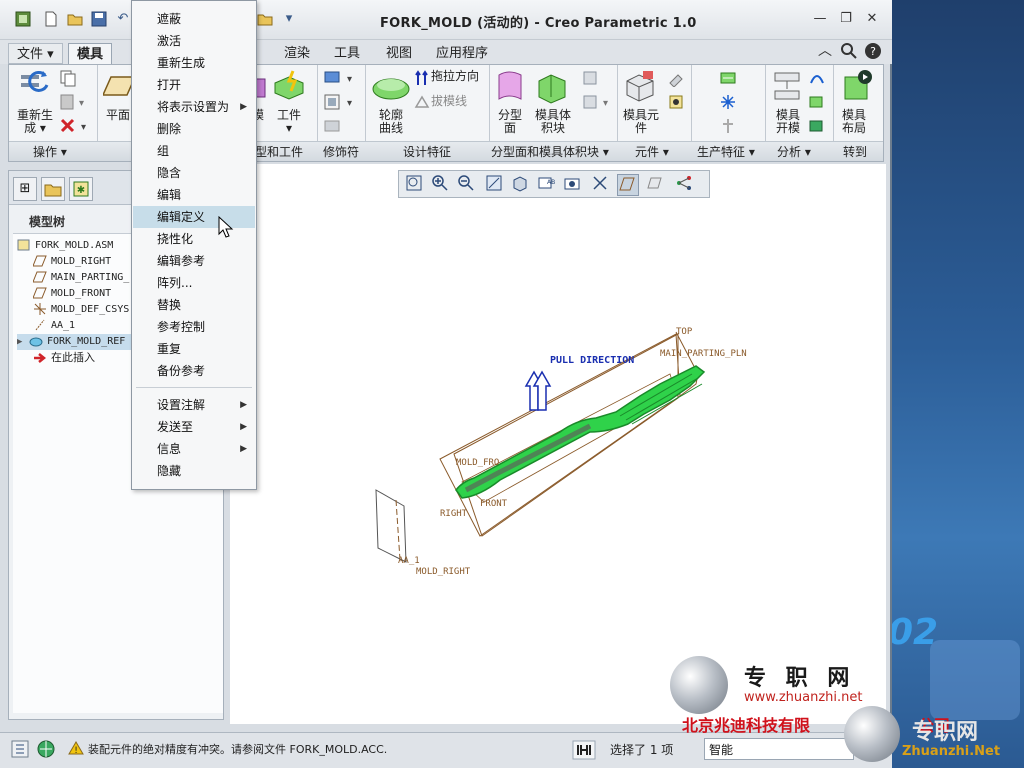 This screenshot has width=1024, height=768. What do you see at coordinates (641, 122) in the screenshot?
I see `mold-component-button: 模具元 件` at bounding box center [641, 122].